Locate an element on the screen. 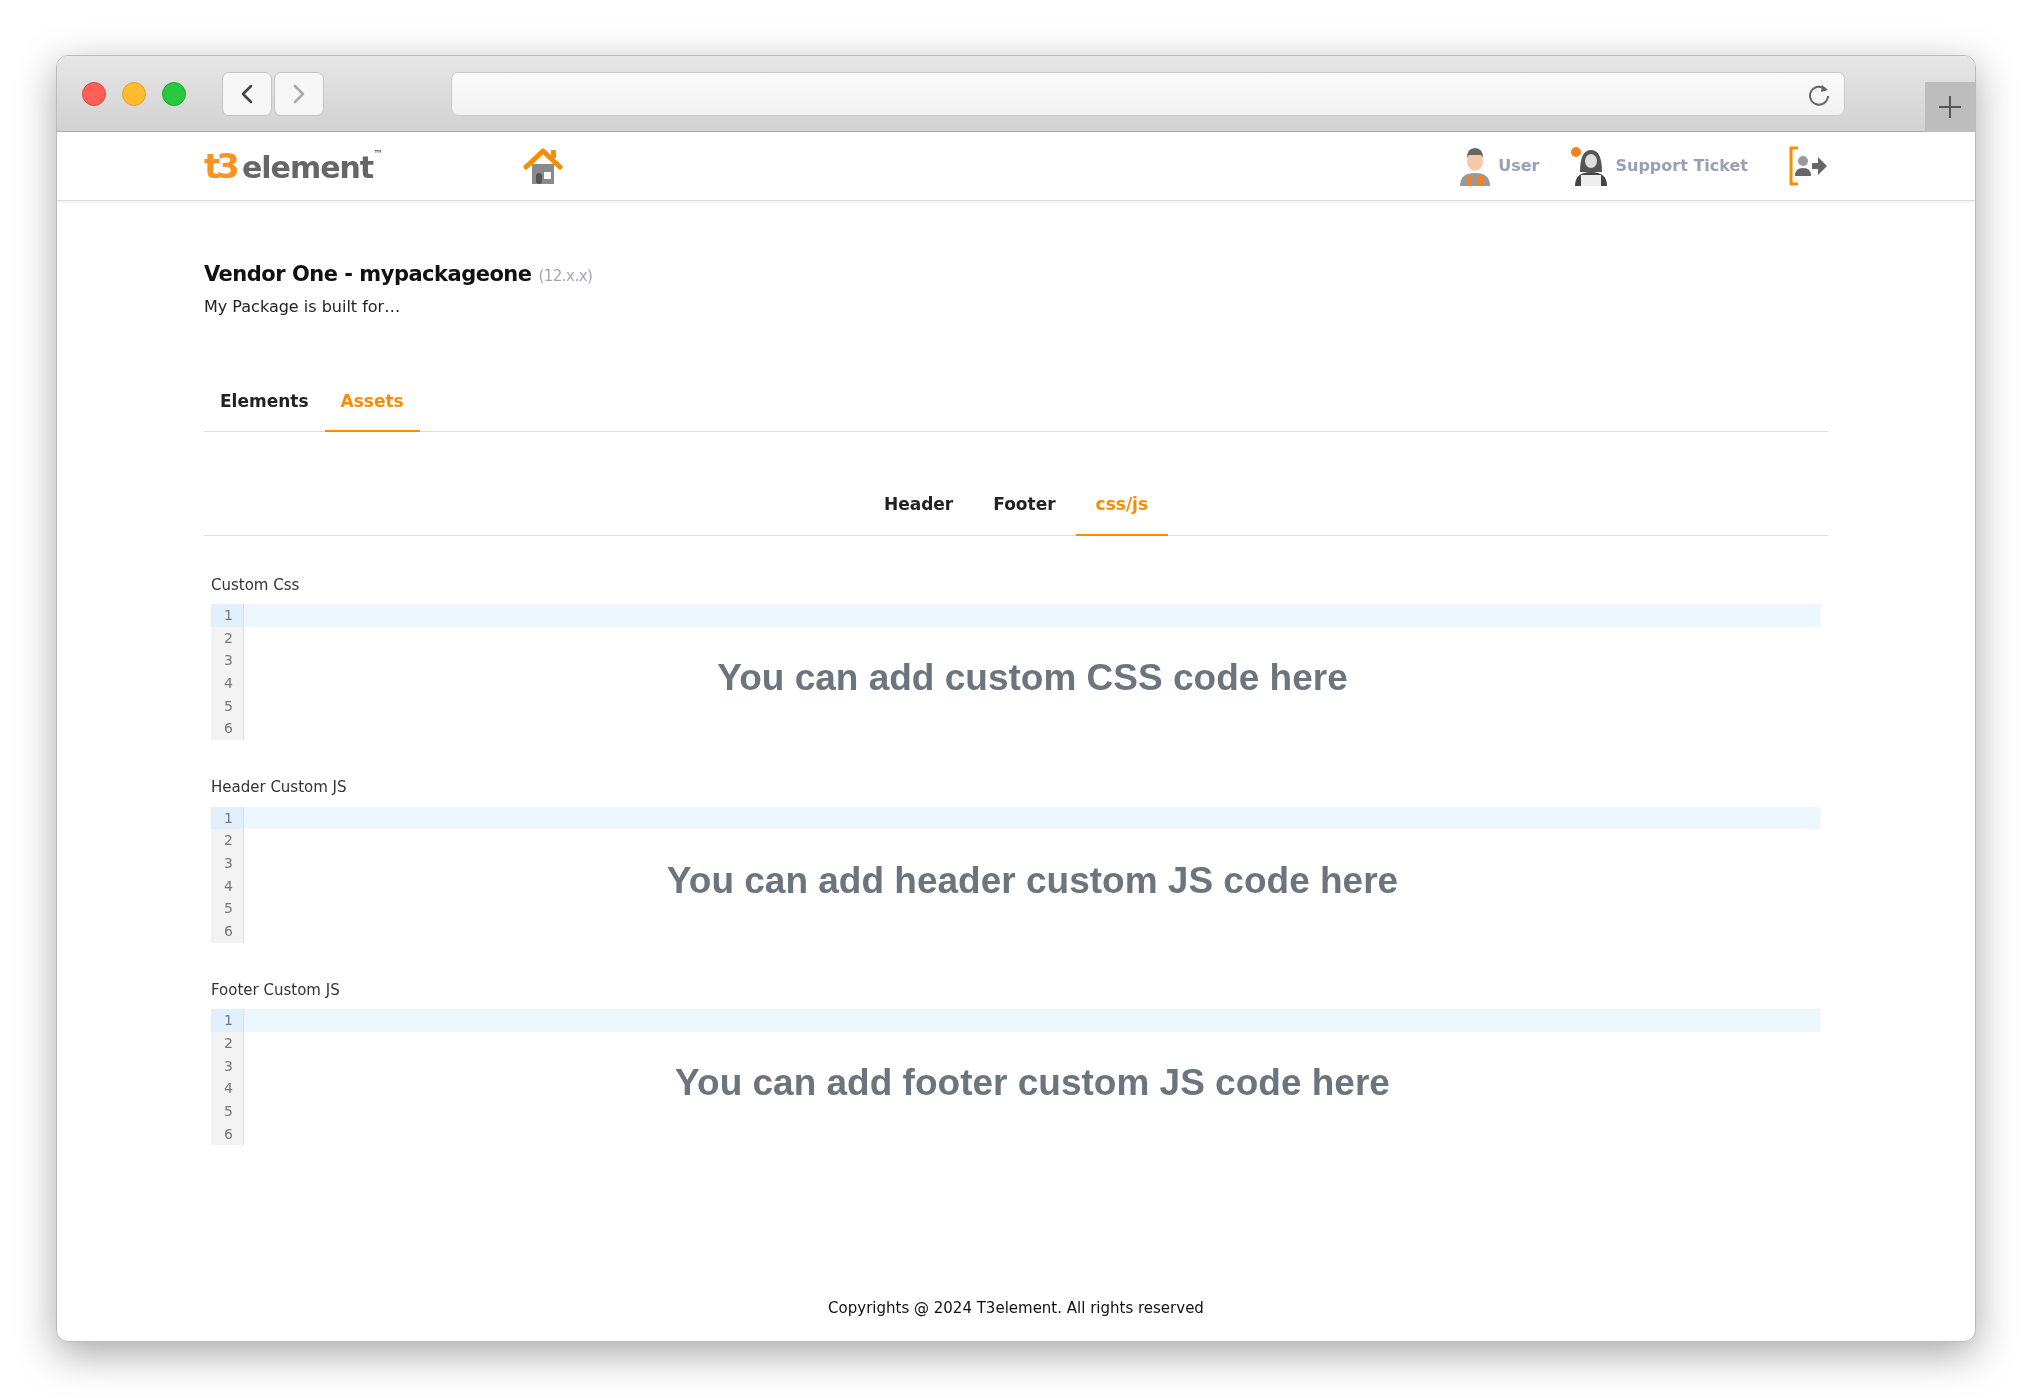 The width and height of the screenshot is (2032, 1398). placeholder-text: You can add custom CSS code here is located at coordinates (1032, 677).